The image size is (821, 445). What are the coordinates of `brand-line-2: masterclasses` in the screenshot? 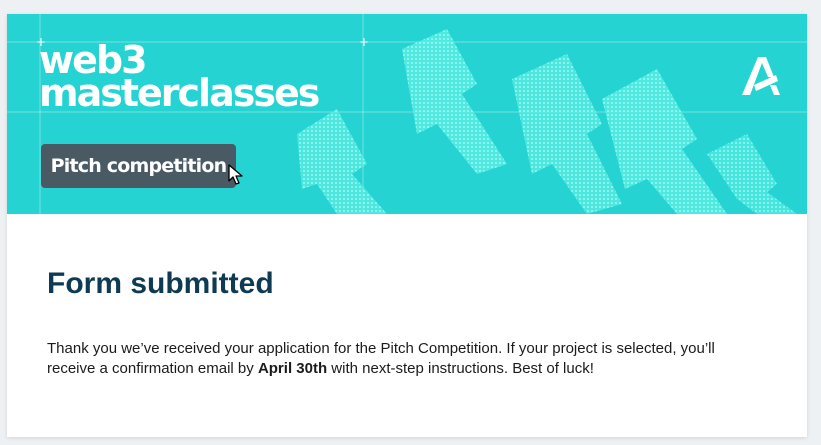 It's located at (179, 93).